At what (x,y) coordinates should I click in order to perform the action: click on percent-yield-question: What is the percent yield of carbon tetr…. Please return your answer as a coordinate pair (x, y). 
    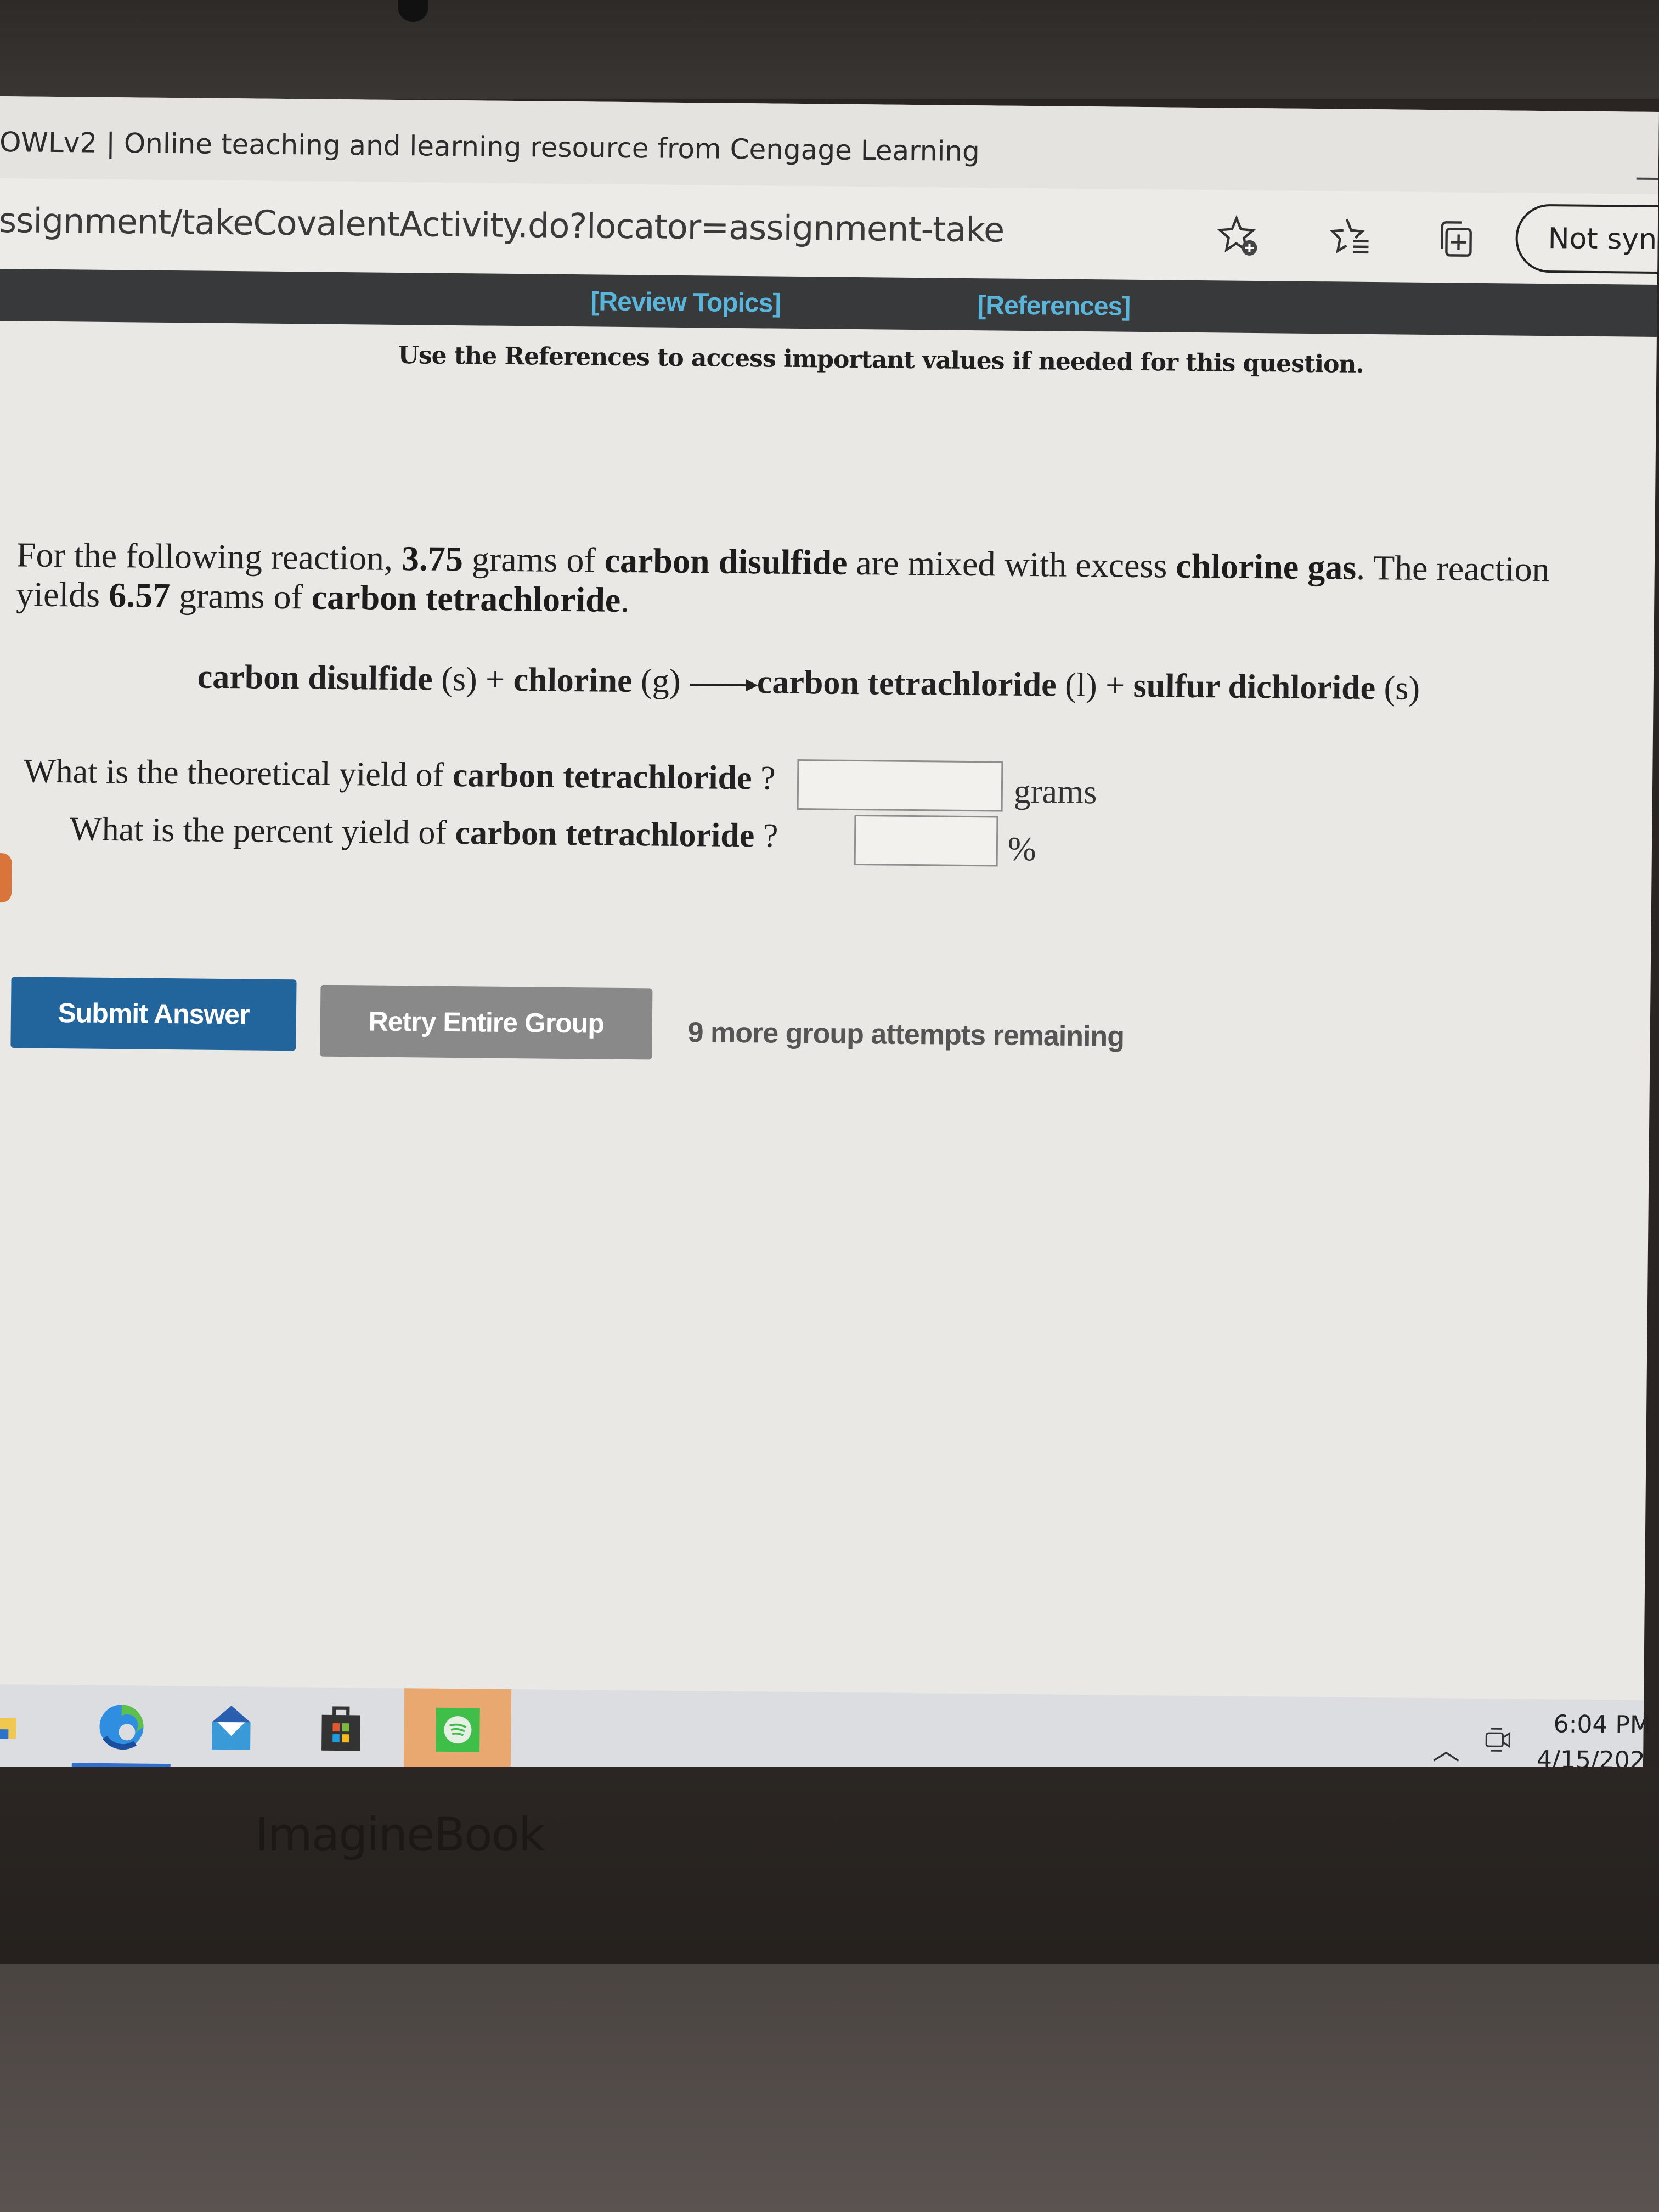
    Looking at the image, I should click on (424, 833).